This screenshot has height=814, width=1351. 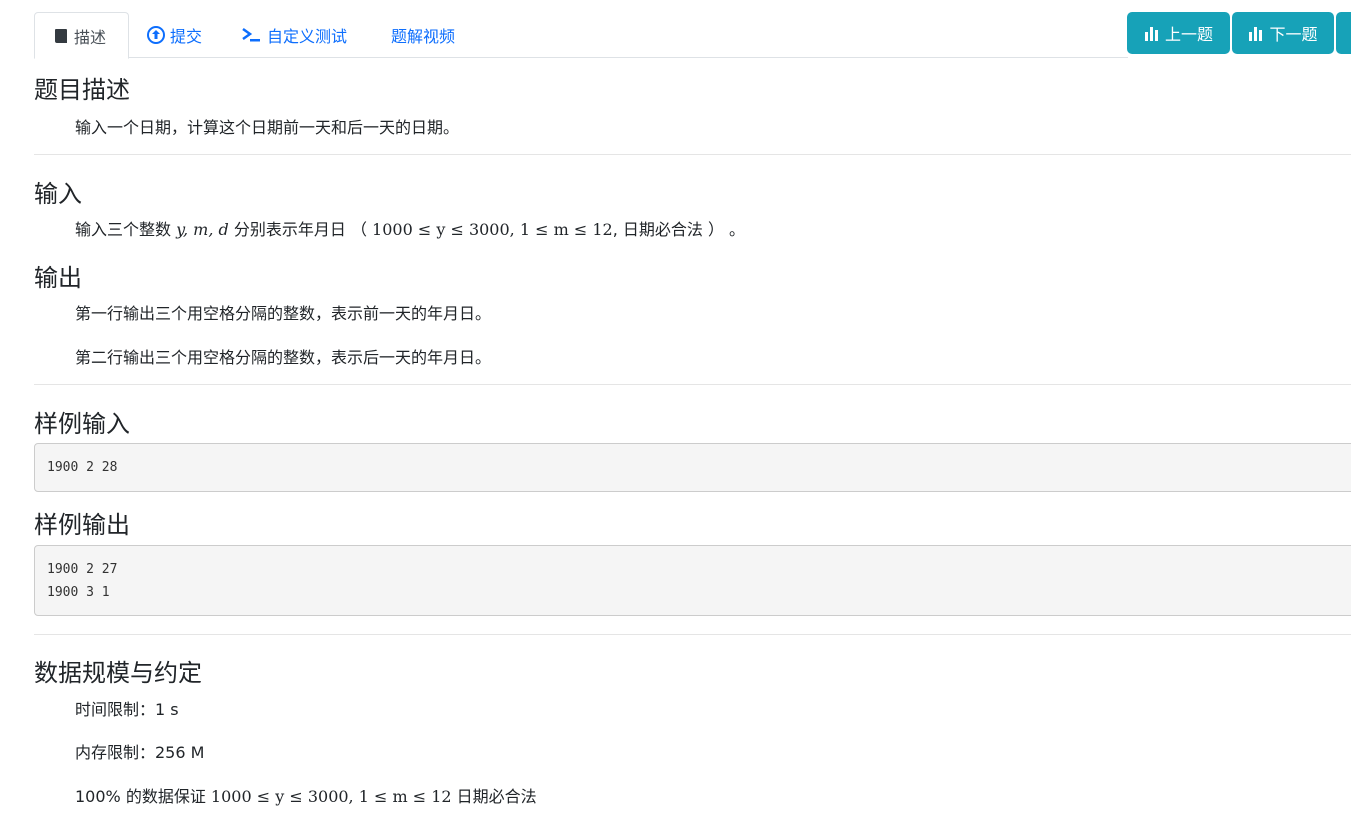 What do you see at coordinates (78, 592) in the screenshot?
I see `code-line: 1900 3 1` at bounding box center [78, 592].